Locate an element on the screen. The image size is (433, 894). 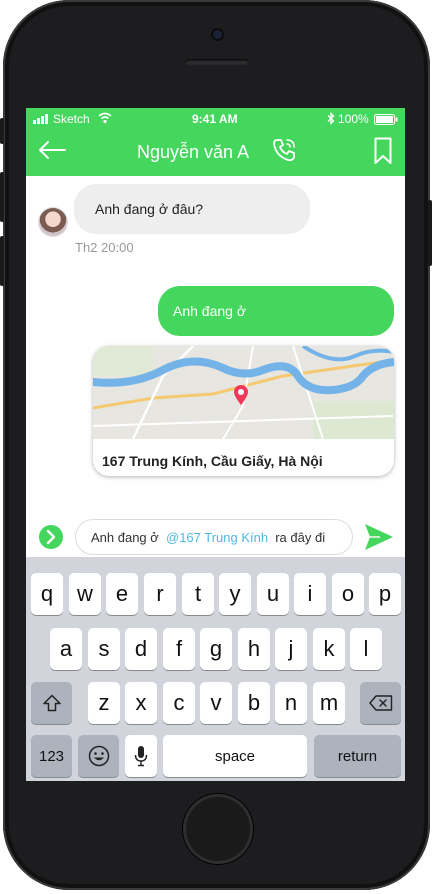
space-key: space is located at coordinates (235, 756).